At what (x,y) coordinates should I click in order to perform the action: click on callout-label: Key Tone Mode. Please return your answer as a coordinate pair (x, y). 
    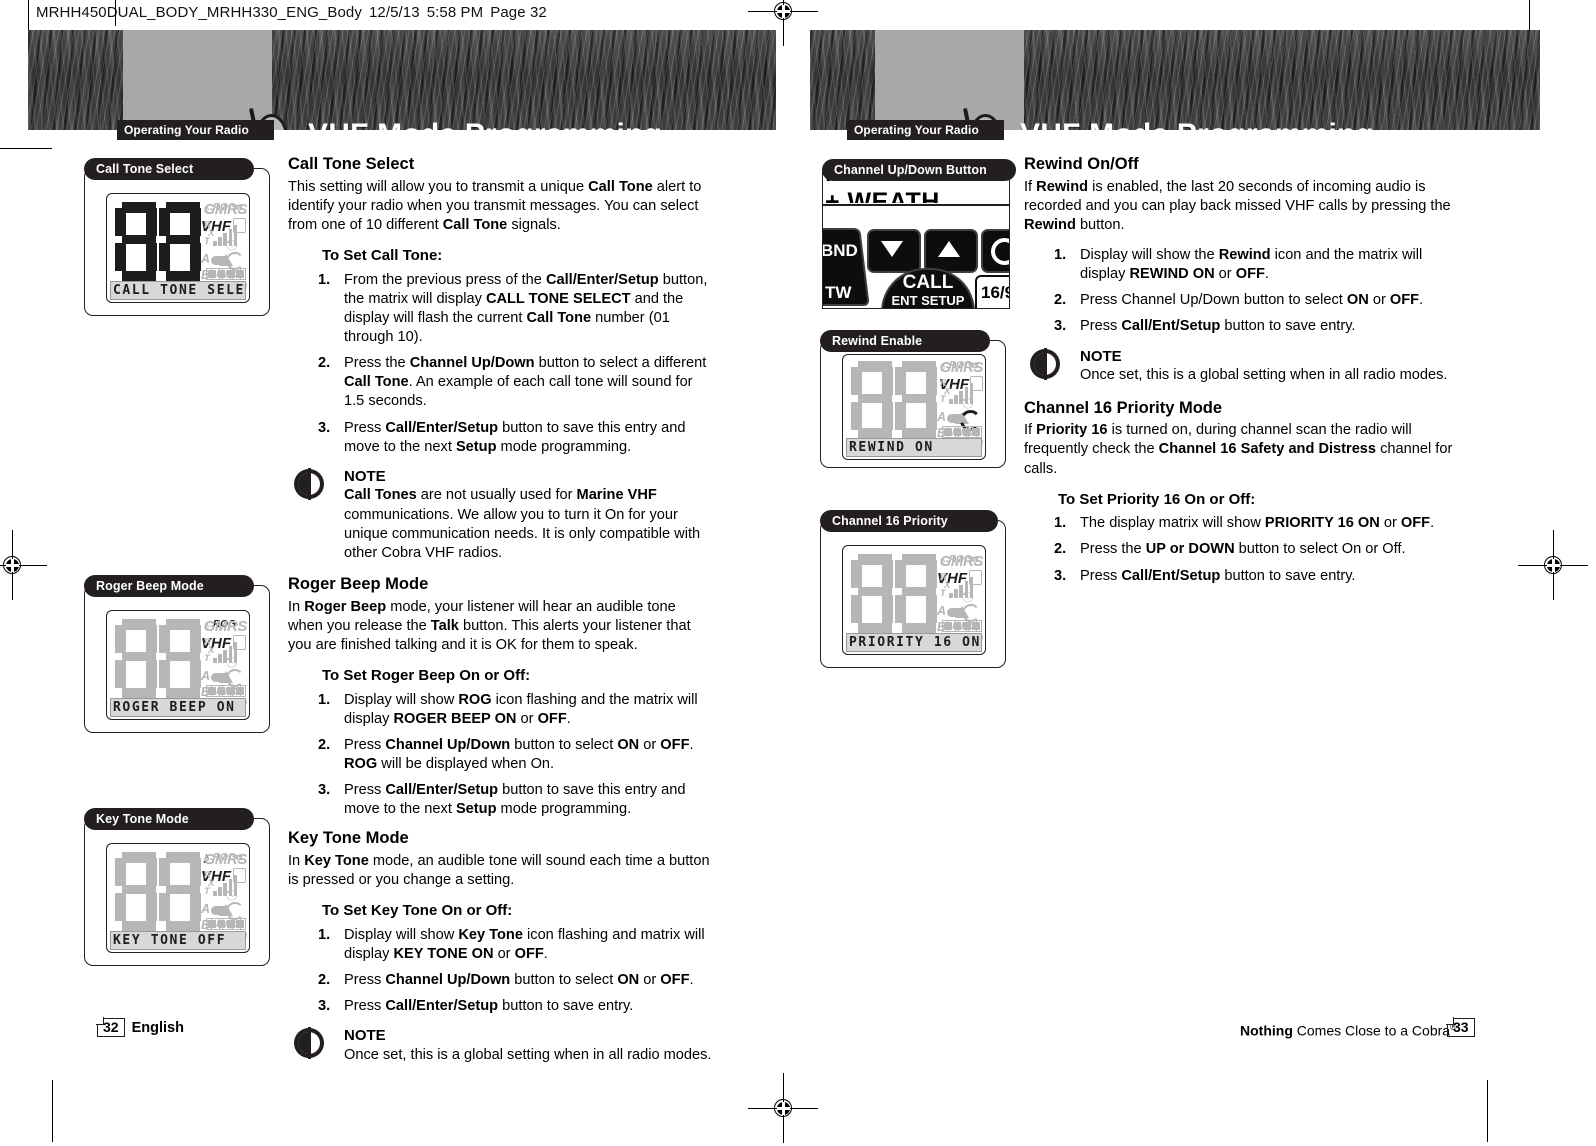
    Looking at the image, I should click on (142, 819).